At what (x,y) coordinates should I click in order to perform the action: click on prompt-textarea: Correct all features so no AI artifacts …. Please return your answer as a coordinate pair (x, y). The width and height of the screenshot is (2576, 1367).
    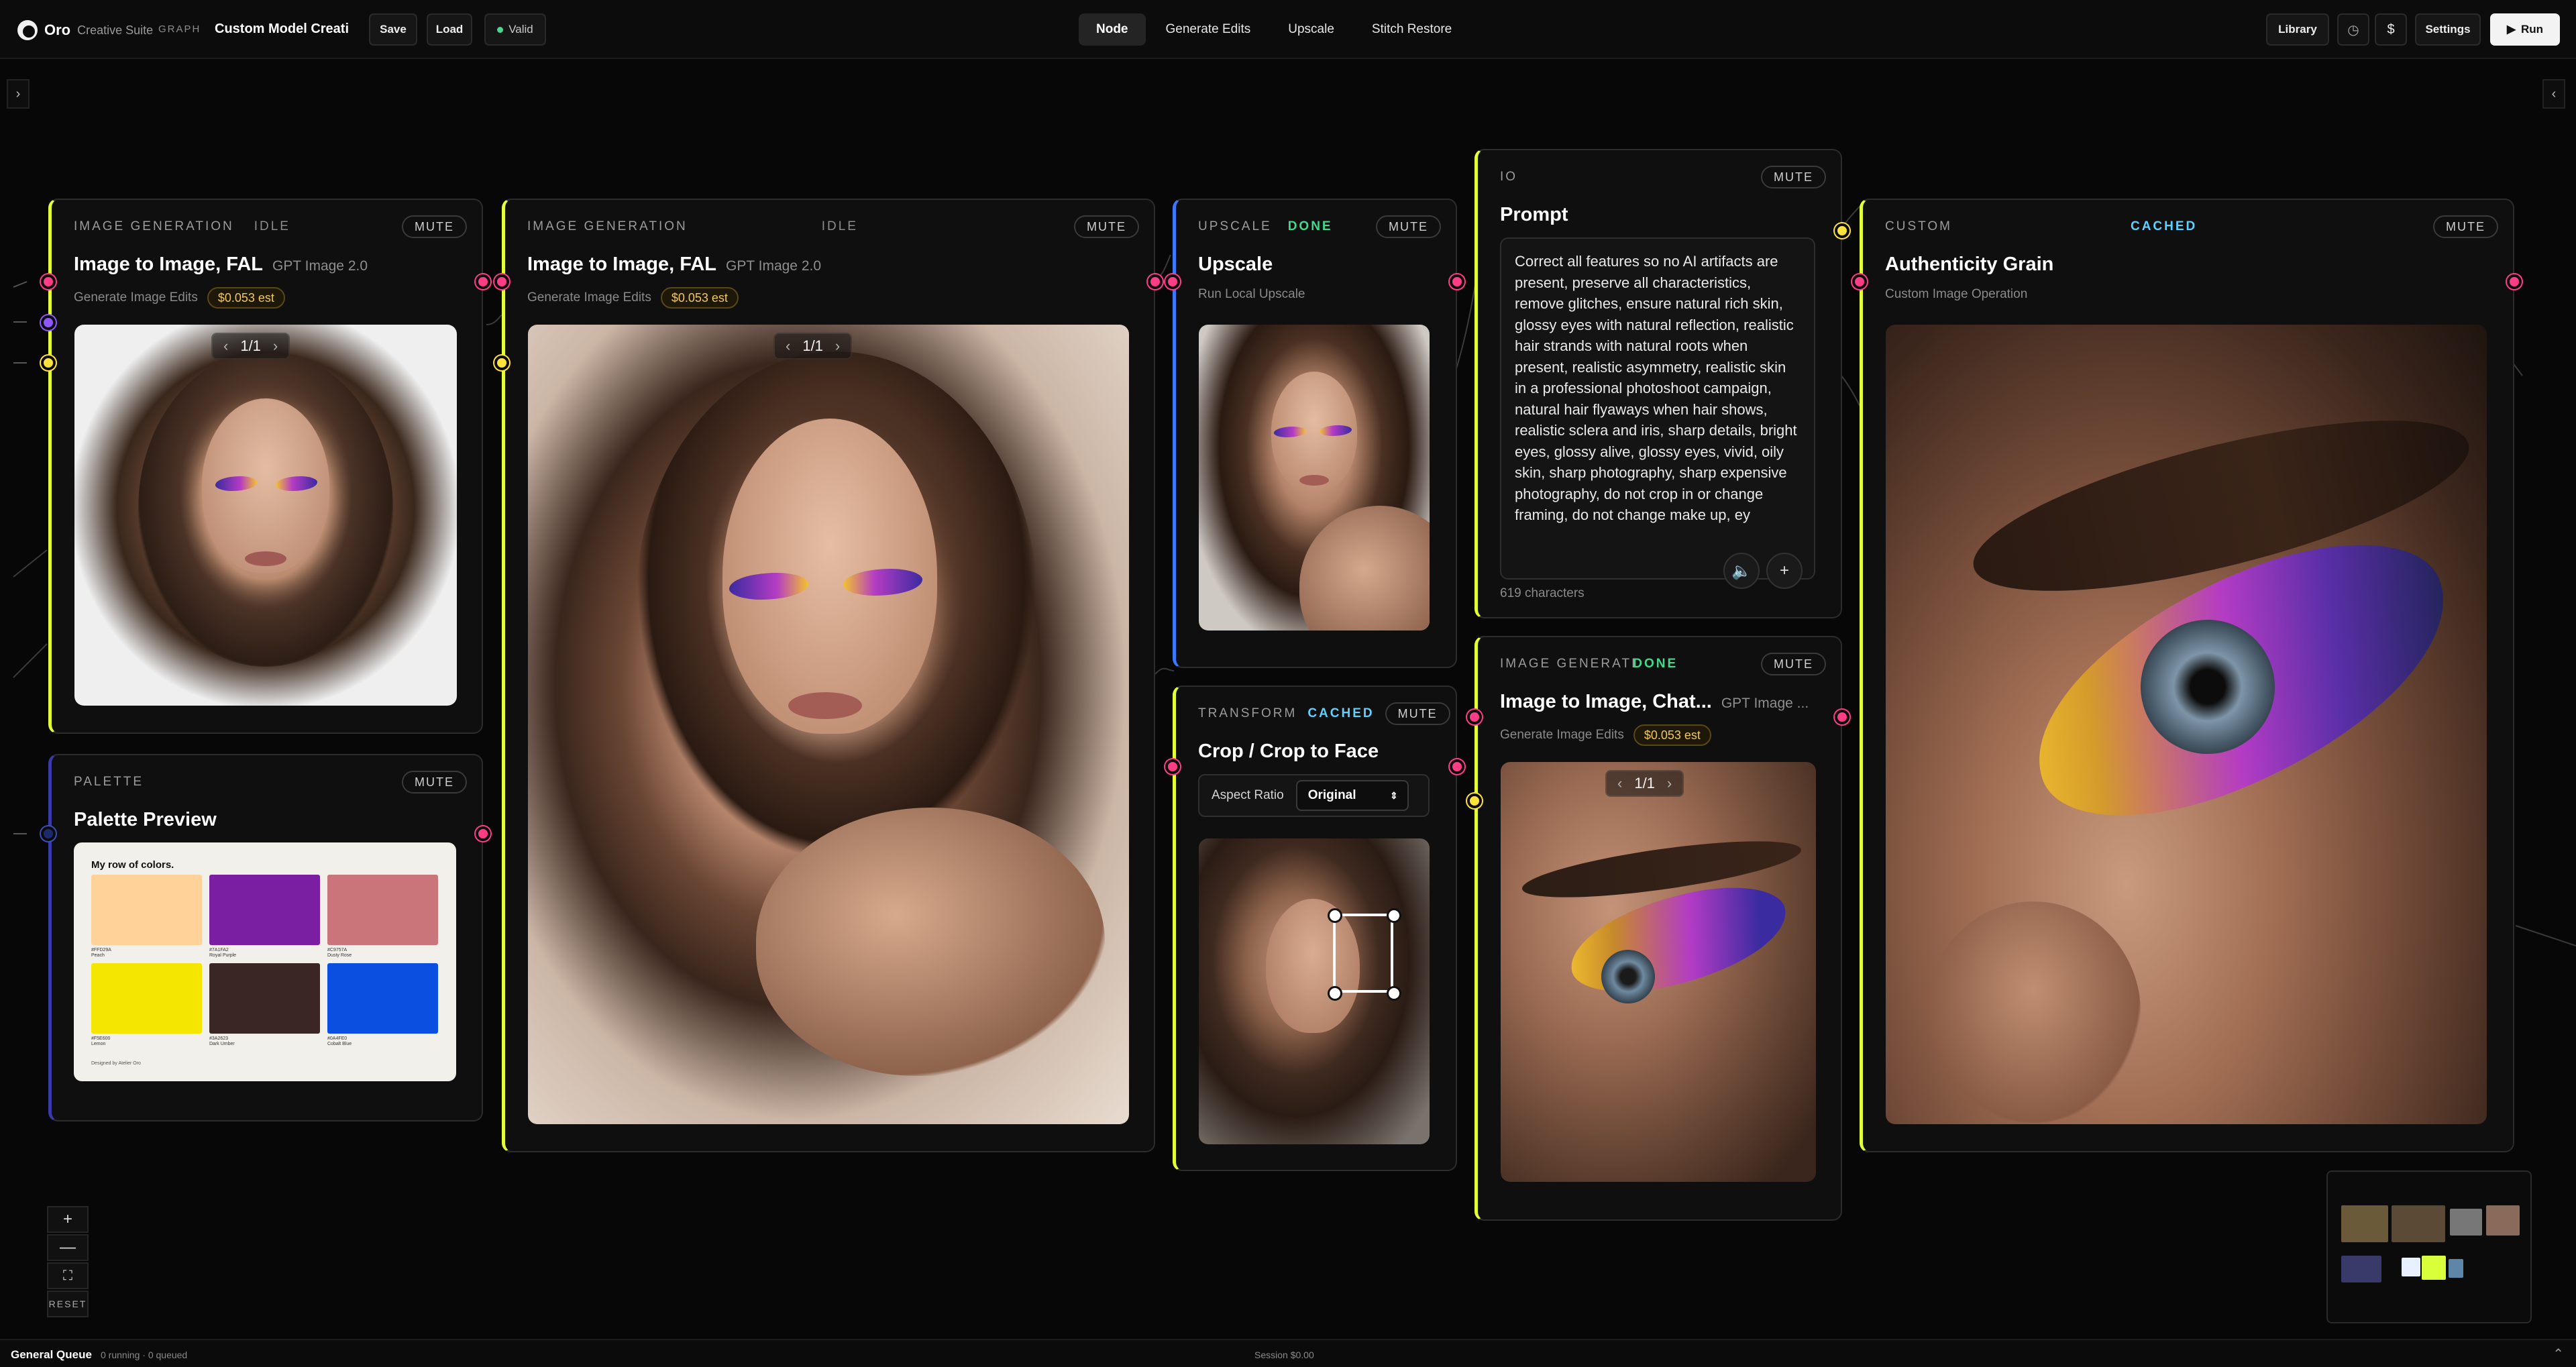
    Looking at the image, I should click on (1657, 408).